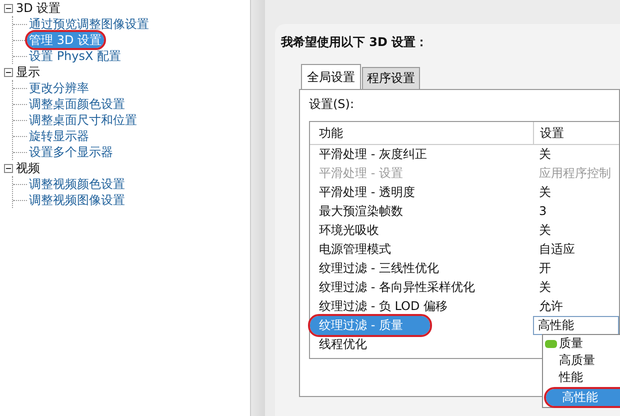 The height and width of the screenshot is (416, 620). Describe the element at coordinates (421, 287) in the screenshot. I see `feature-cell: 纹理过滤 - 各向异性采样优化` at that location.